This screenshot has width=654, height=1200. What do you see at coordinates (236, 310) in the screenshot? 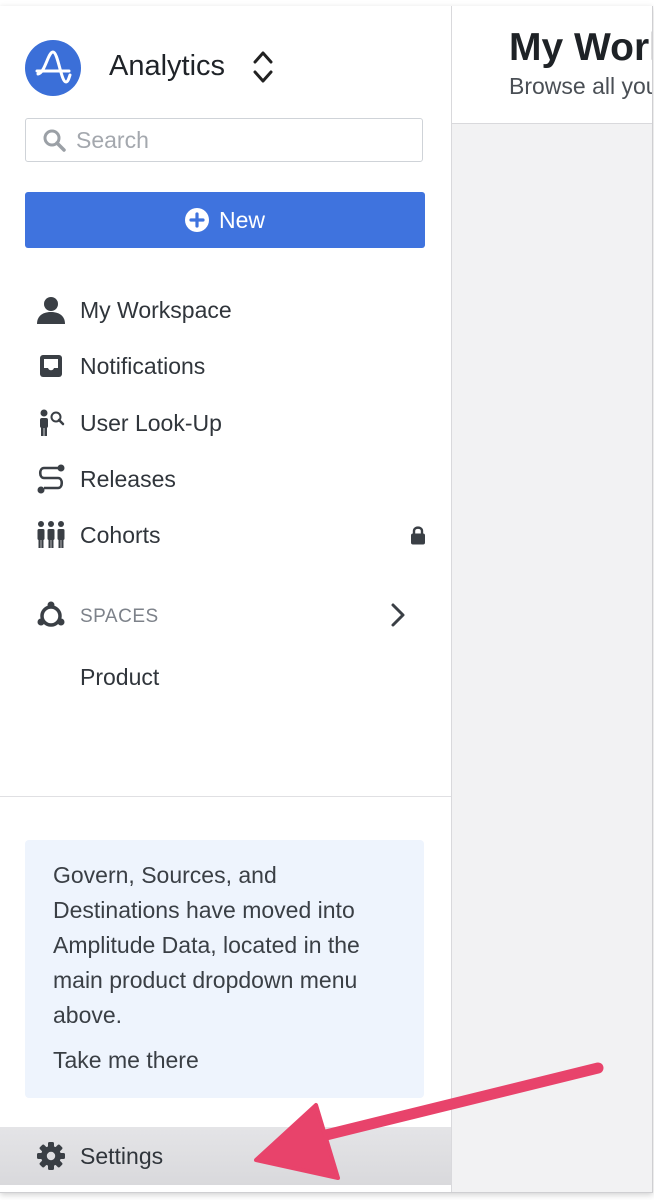
I see `sidebar-item-my-workspace: My Workspace` at bounding box center [236, 310].